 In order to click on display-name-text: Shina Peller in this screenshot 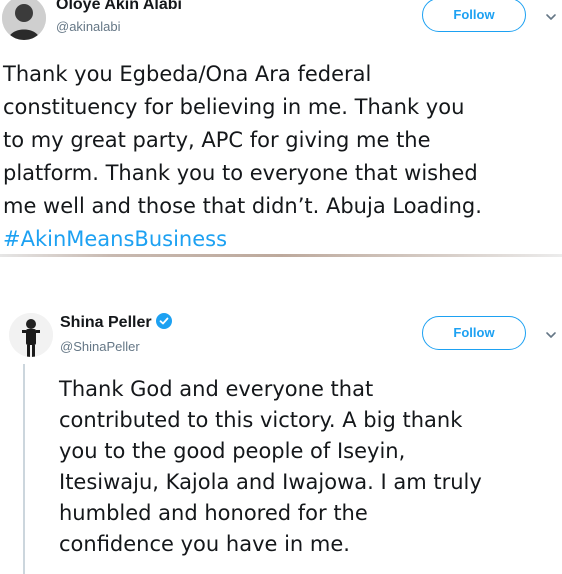, I will do `click(106, 322)`.